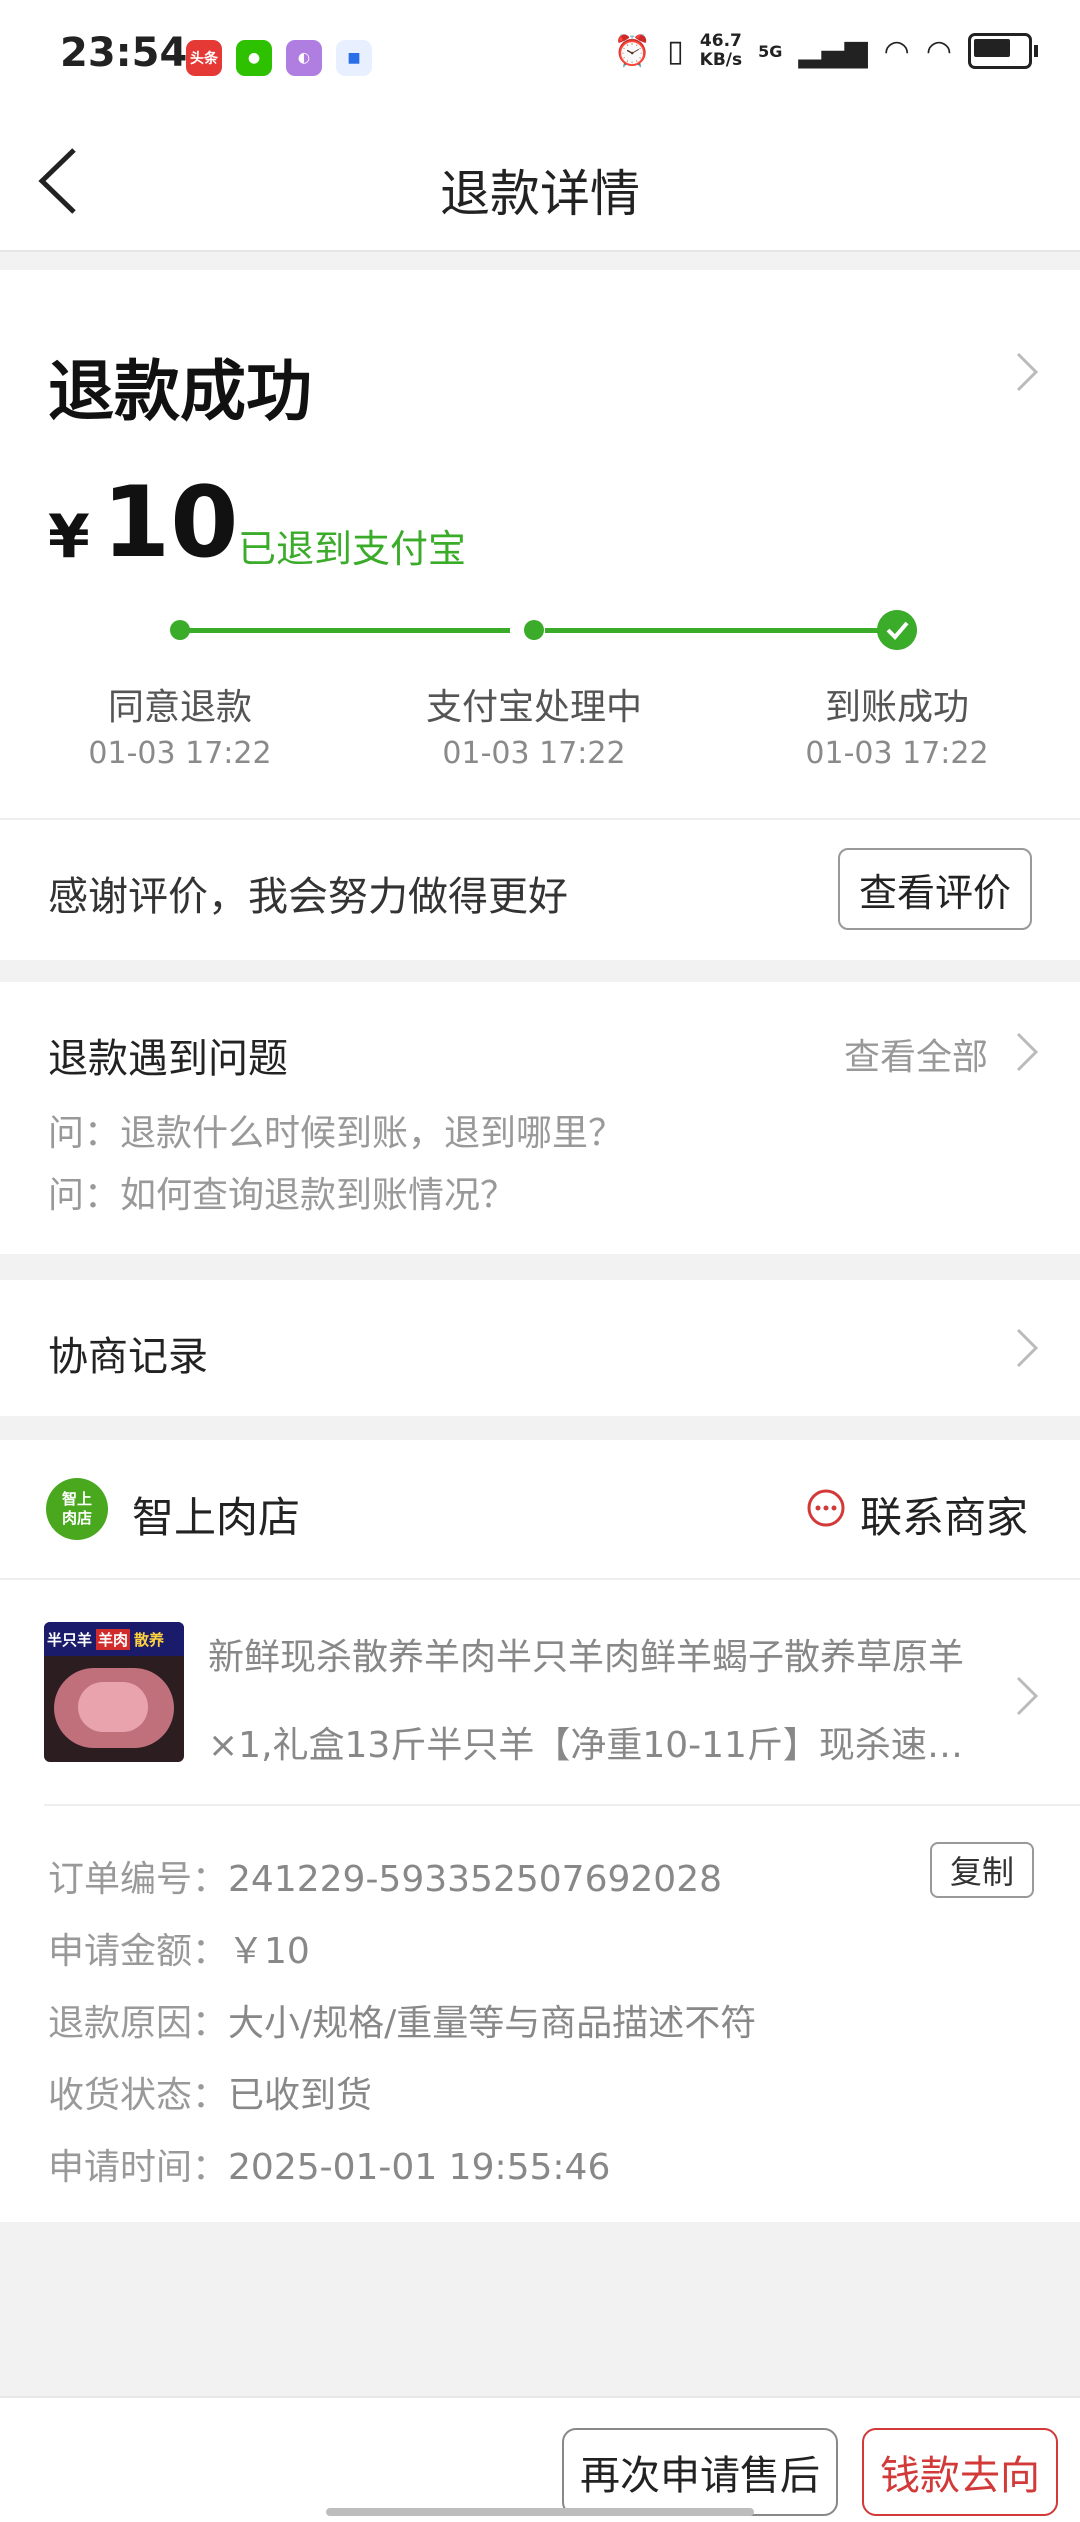  What do you see at coordinates (700, 2472) in the screenshot?
I see `reapply-aftersale-button: 再次申请售后` at bounding box center [700, 2472].